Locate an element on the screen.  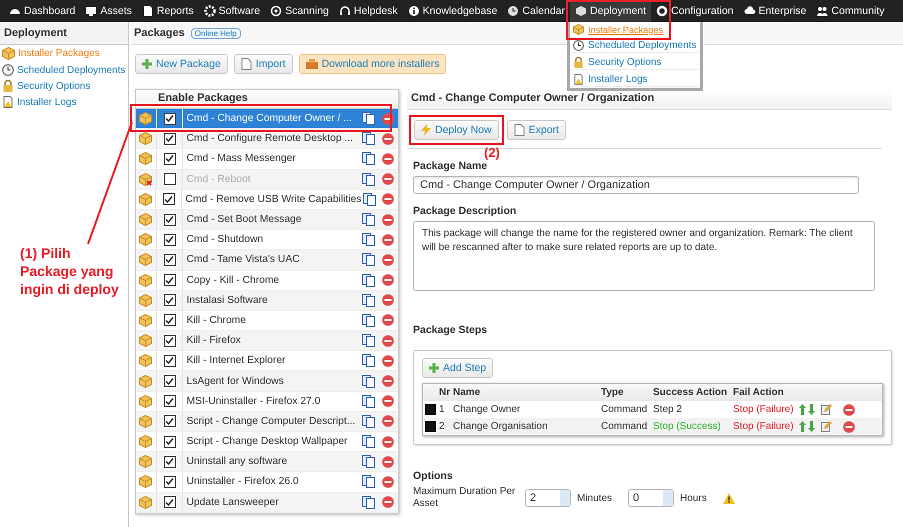
online-help-button: Online Help is located at coordinates (215, 33).